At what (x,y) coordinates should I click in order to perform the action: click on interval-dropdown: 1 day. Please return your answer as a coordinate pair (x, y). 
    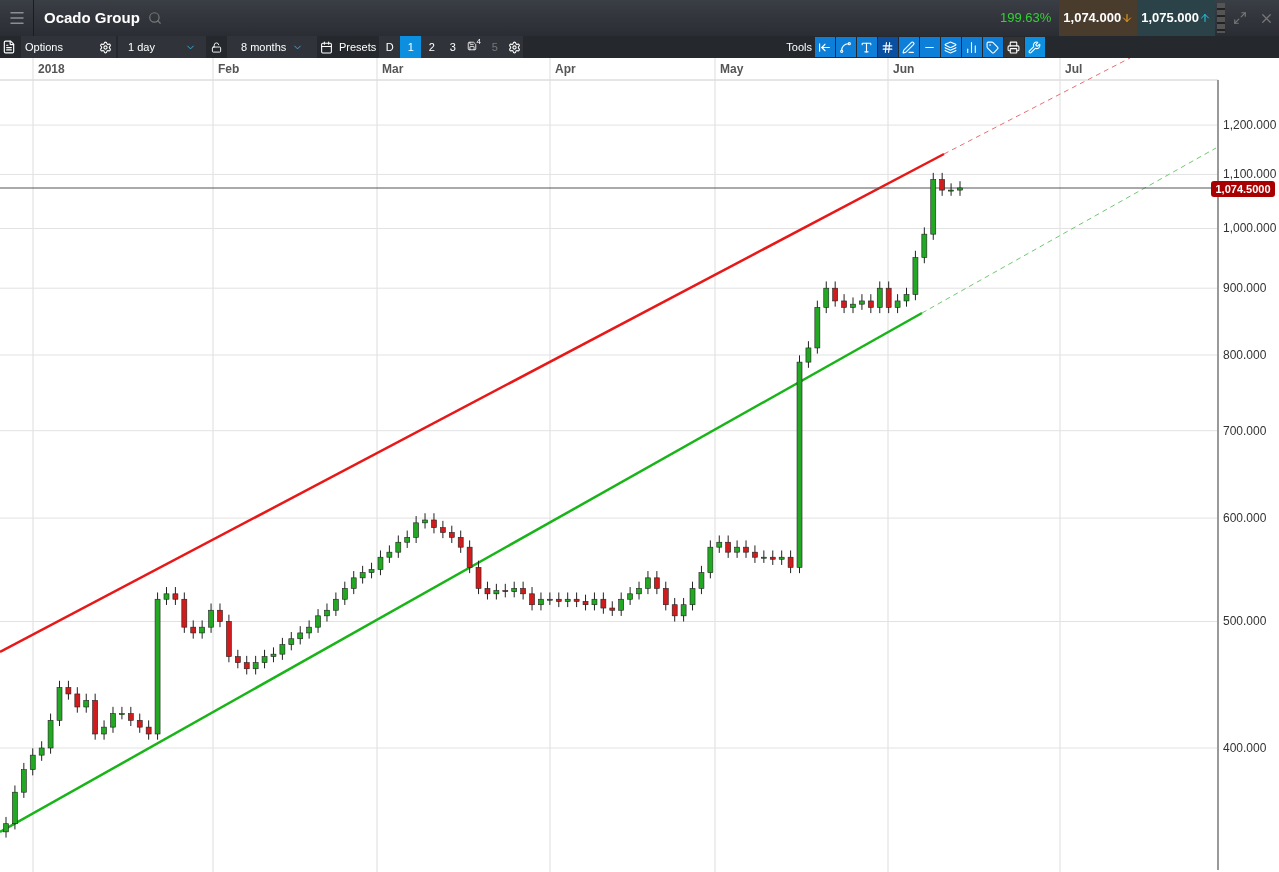
    Looking at the image, I should click on (162, 47).